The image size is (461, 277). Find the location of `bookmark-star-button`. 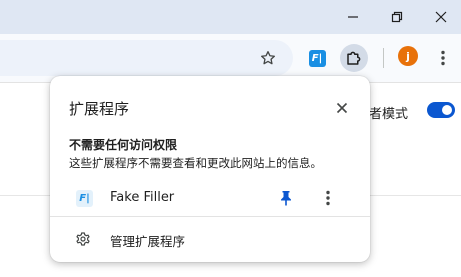

bookmark-star-button is located at coordinates (268, 58).